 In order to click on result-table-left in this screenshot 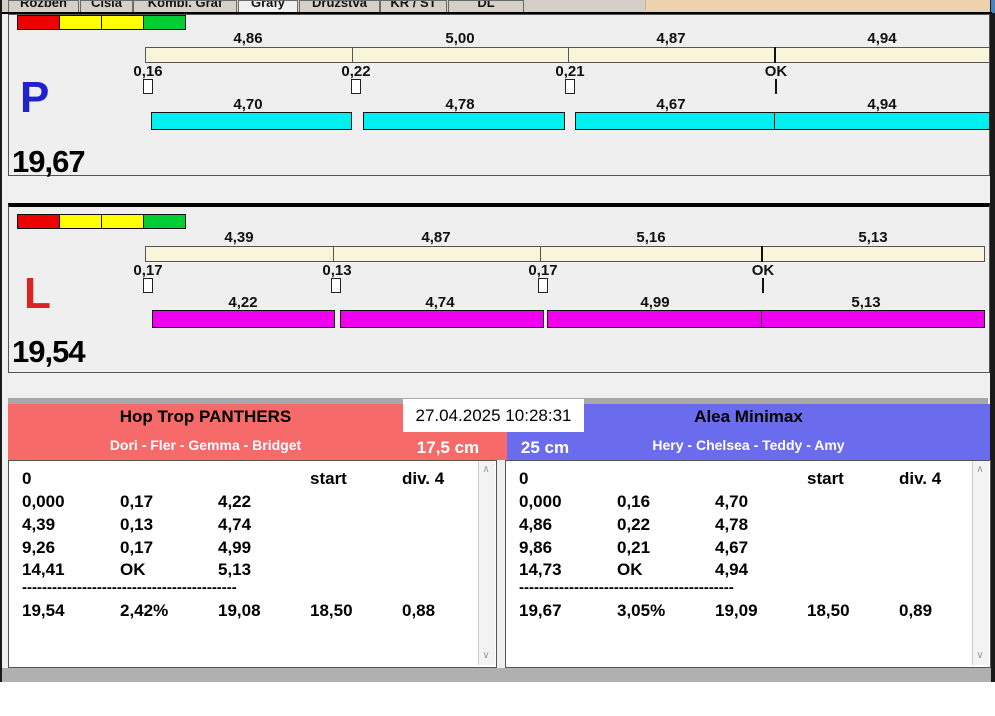, I will do `click(252, 564)`.